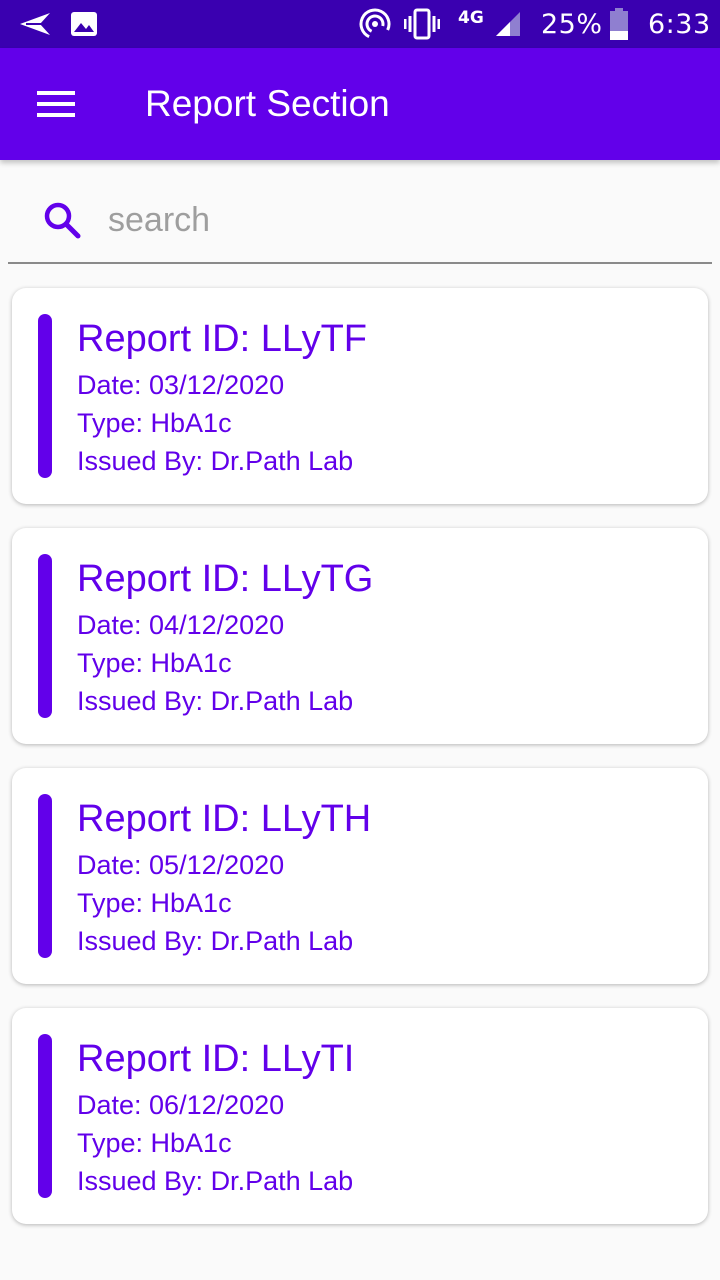  Describe the element at coordinates (679, 24) in the screenshot. I see `clock: 6:33` at that location.